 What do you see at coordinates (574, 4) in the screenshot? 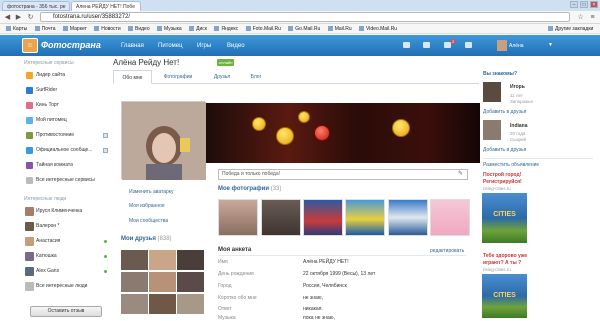
I see `minimize-icon: –` at bounding box center [574, 4].